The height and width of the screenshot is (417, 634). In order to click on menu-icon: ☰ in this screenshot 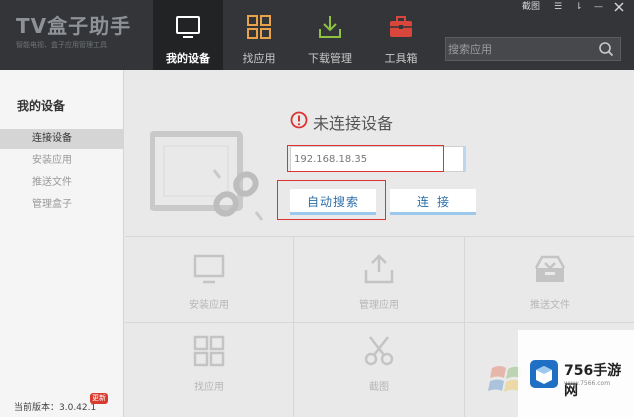, I will do `click(558, 7)`.